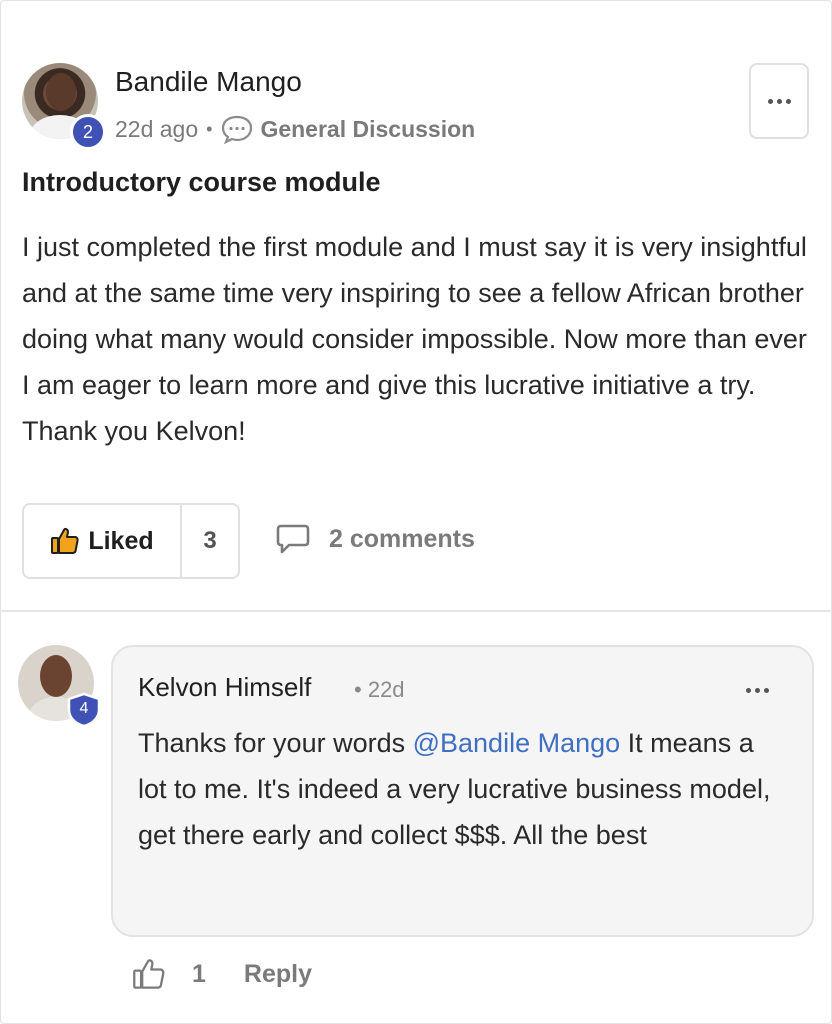 This screenshot has height=1024, width=832. What do you see at coordinates (208, 82) in the screenshot?
I see `post-author-name: Bandile Mango` at bounding box center [208, 82].